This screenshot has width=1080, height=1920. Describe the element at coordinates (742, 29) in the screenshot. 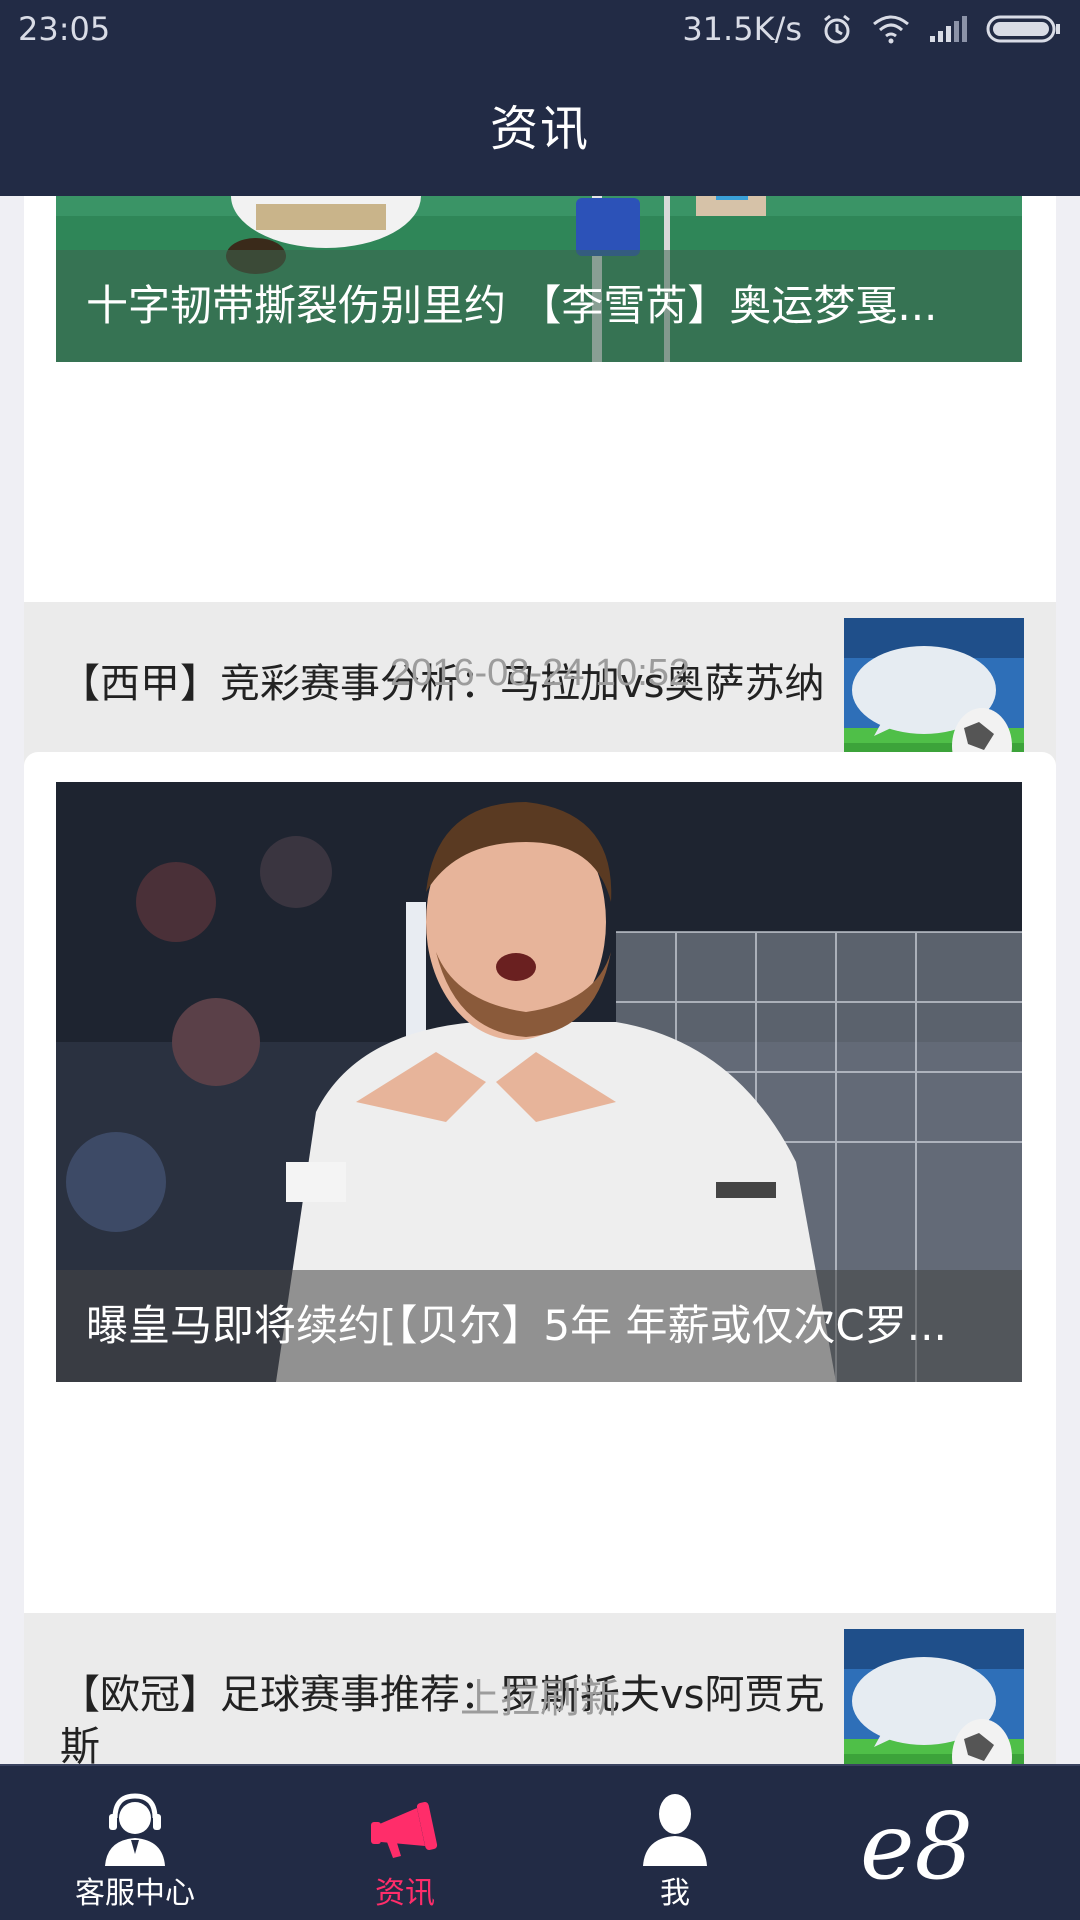

I see `network-speed: 31.5K/s` at that location.